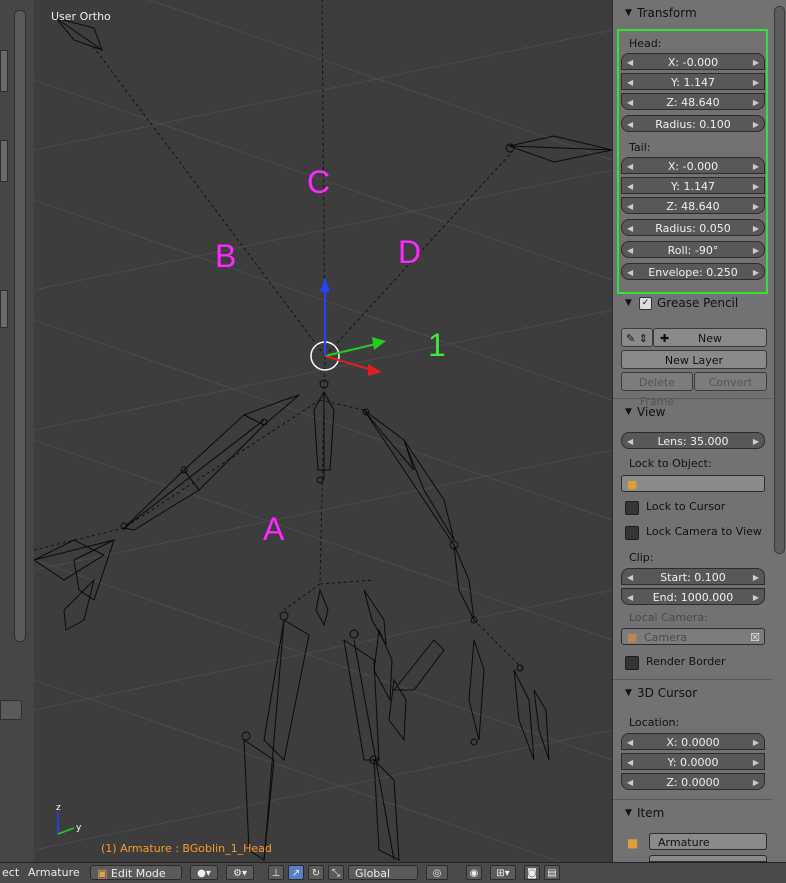 The width and height of the screenshot is (786, 883). Describe the element at coordinates (779, 280) in the screenshot. I see `panel-scrollbar` at that location.